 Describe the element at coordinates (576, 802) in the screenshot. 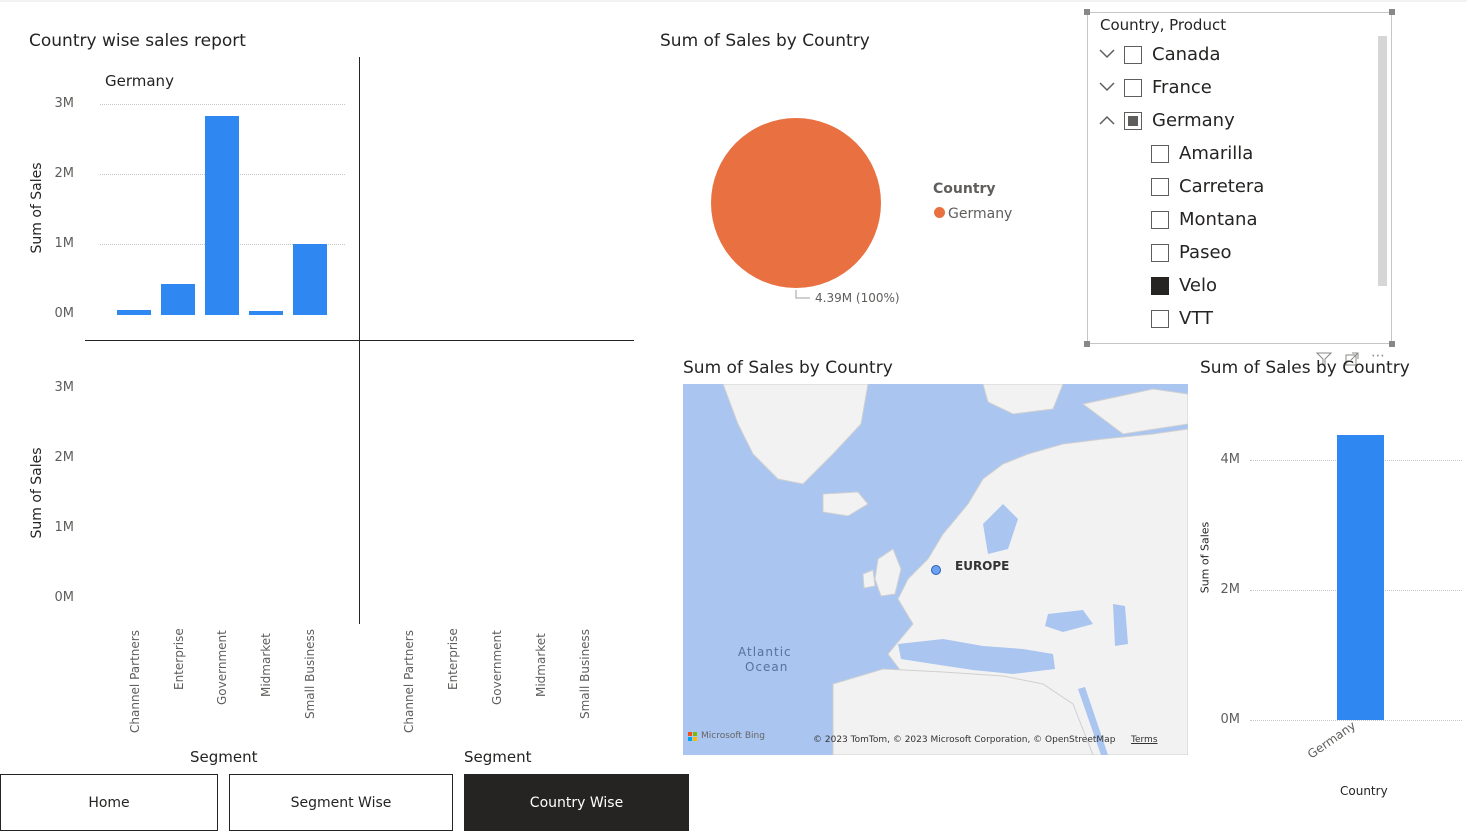

I see `nav-country-wise-button: Country Wise` at that location.